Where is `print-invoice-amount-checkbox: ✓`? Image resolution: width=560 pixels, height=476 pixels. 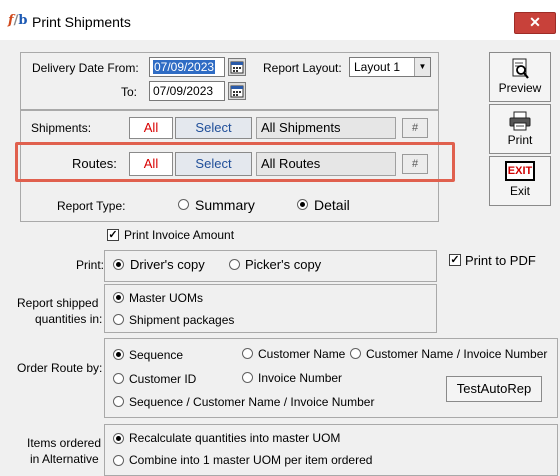 print-invoice-amount-checkbox: ✓ is located at coordinates (113, 235).